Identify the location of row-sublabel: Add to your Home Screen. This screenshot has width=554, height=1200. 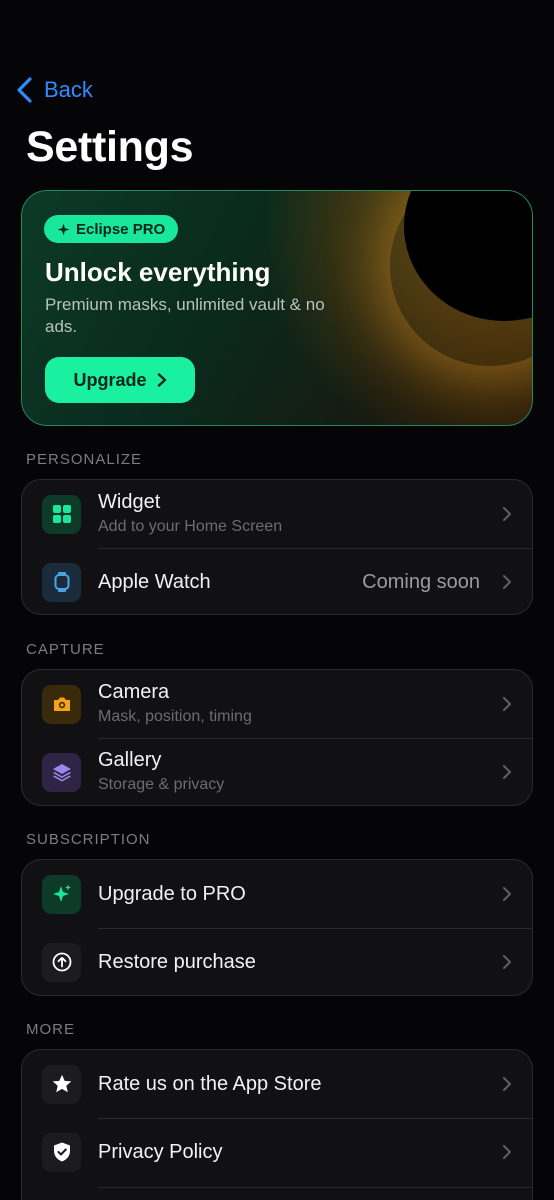
(190, 526).